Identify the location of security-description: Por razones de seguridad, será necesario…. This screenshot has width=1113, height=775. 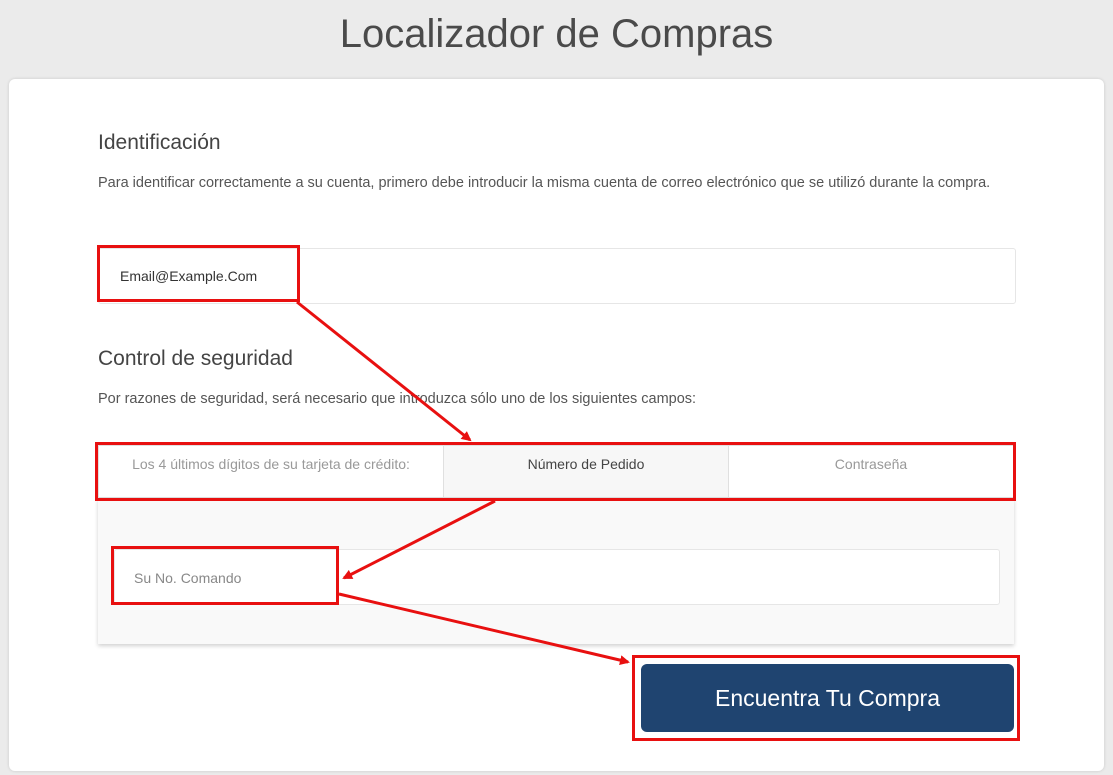
(397, 399).